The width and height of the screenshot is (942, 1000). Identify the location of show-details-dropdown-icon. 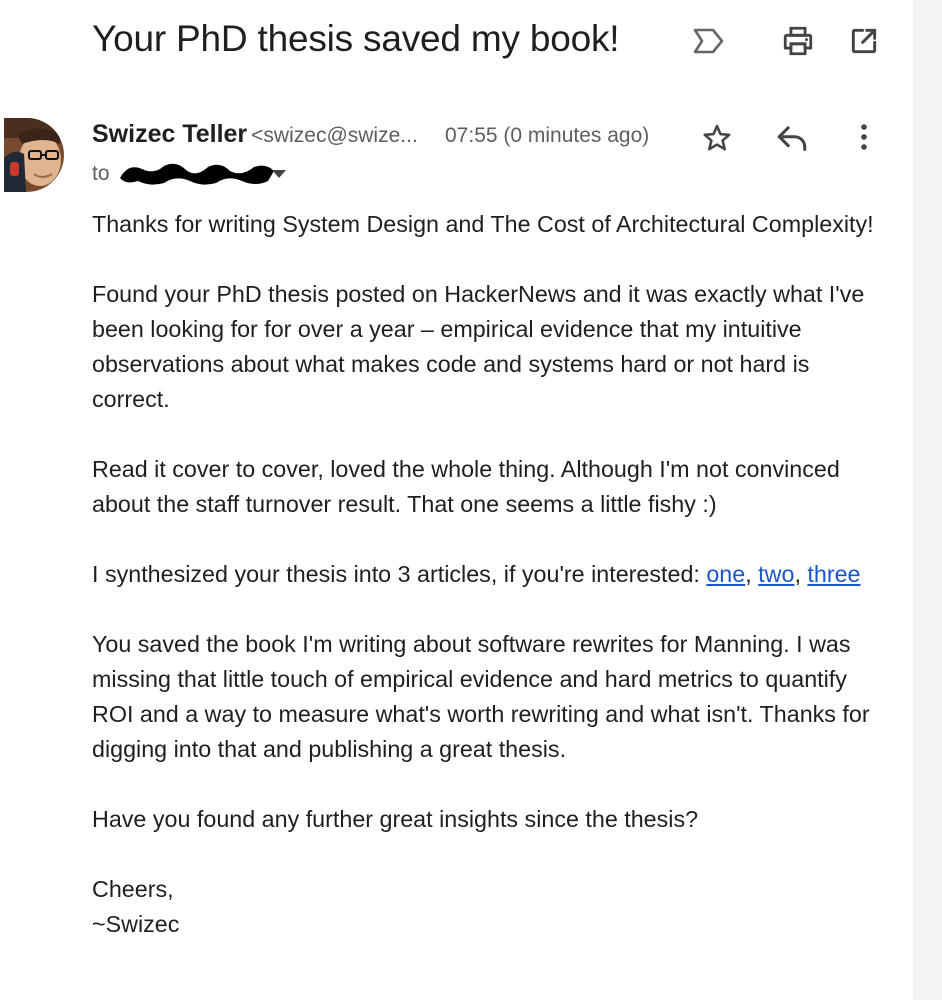
(279, 174).